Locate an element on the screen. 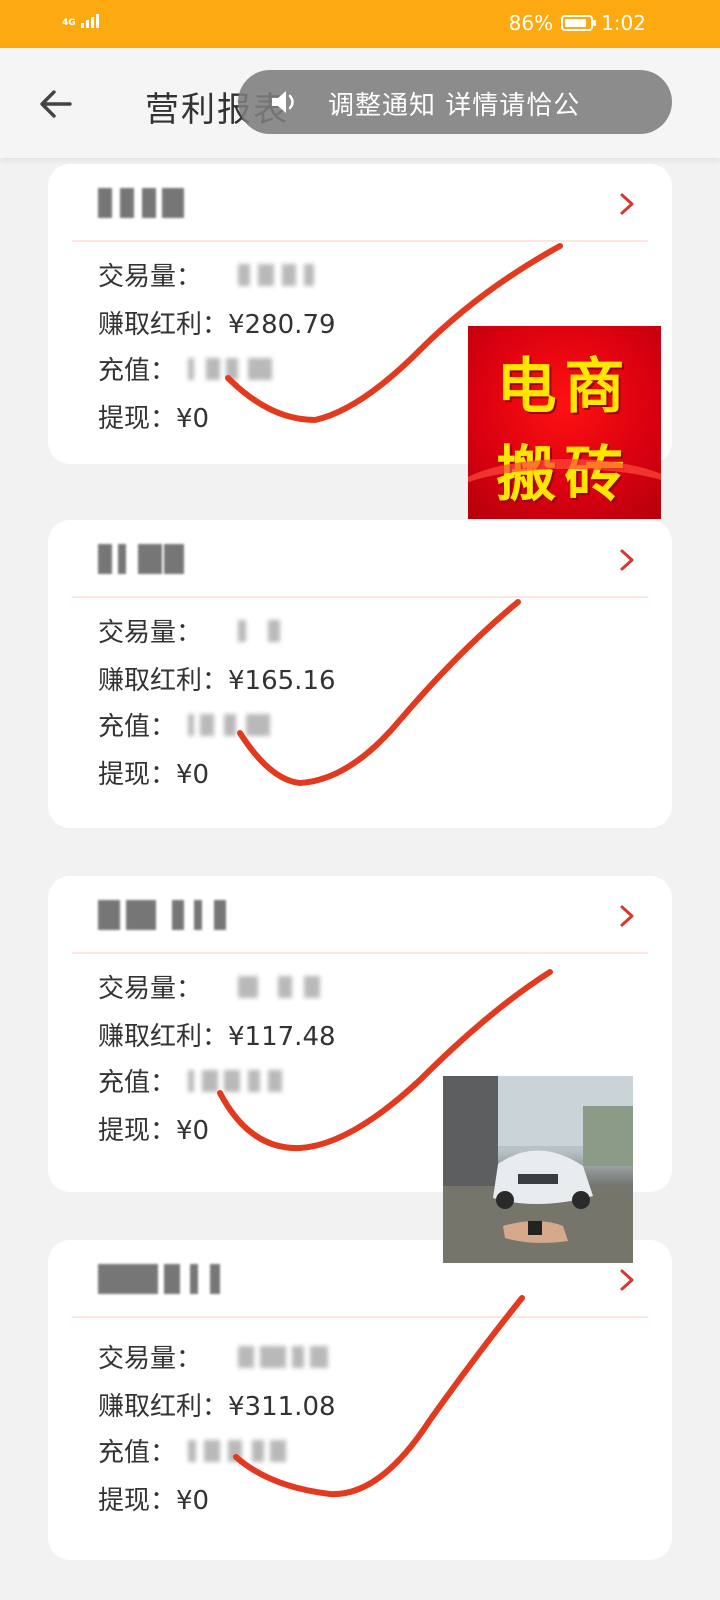 Image resolution: width=720 pixels, height=1600 pixels. notice-banner: 调整通知 详情请恰公 is located at coordinates (455, 102).